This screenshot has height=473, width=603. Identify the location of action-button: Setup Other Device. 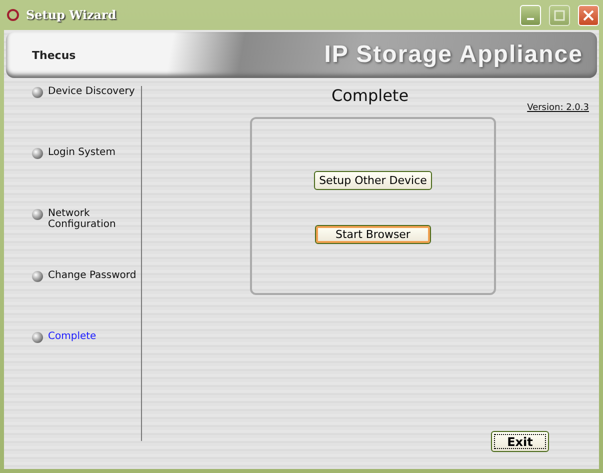
(373, 180).